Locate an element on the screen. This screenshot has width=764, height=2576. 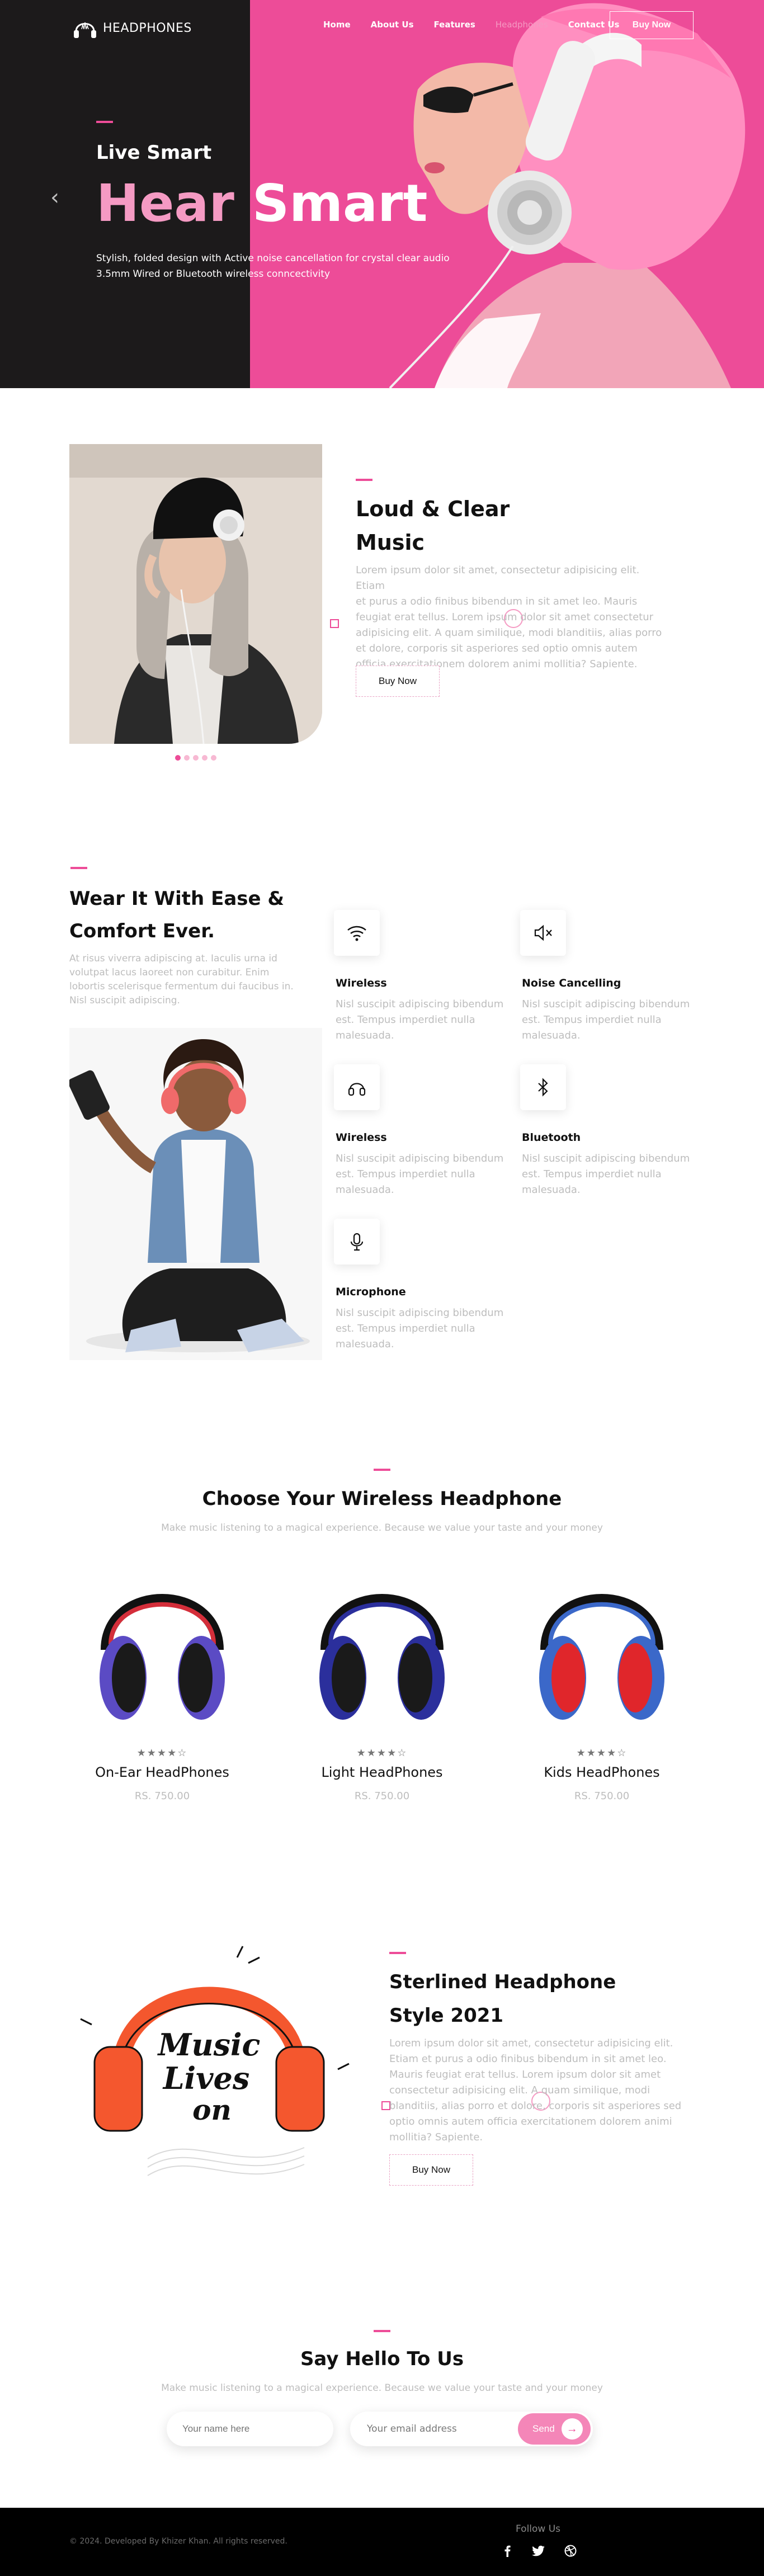
hero-accent-bar is located at coordinates (104, 122).